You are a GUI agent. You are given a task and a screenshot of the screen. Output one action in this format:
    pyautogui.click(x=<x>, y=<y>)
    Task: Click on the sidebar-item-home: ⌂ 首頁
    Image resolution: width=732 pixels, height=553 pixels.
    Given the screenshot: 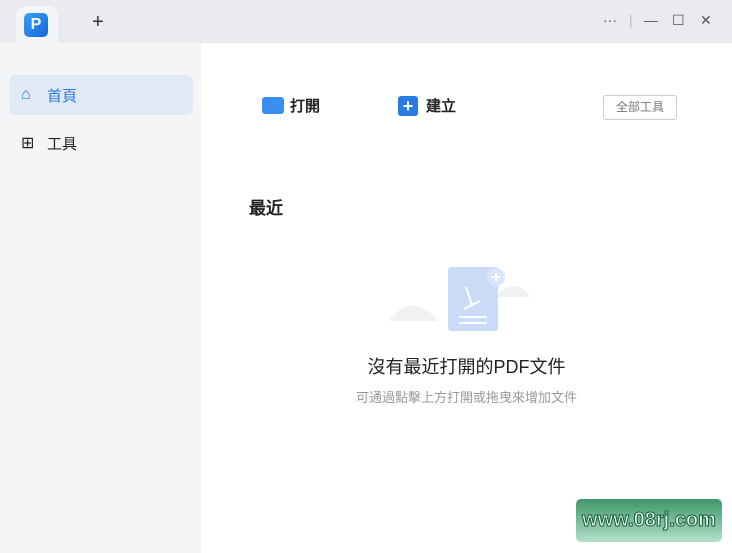 What is the action you would take?
    pyautogui.click(x=101, y=95)
    